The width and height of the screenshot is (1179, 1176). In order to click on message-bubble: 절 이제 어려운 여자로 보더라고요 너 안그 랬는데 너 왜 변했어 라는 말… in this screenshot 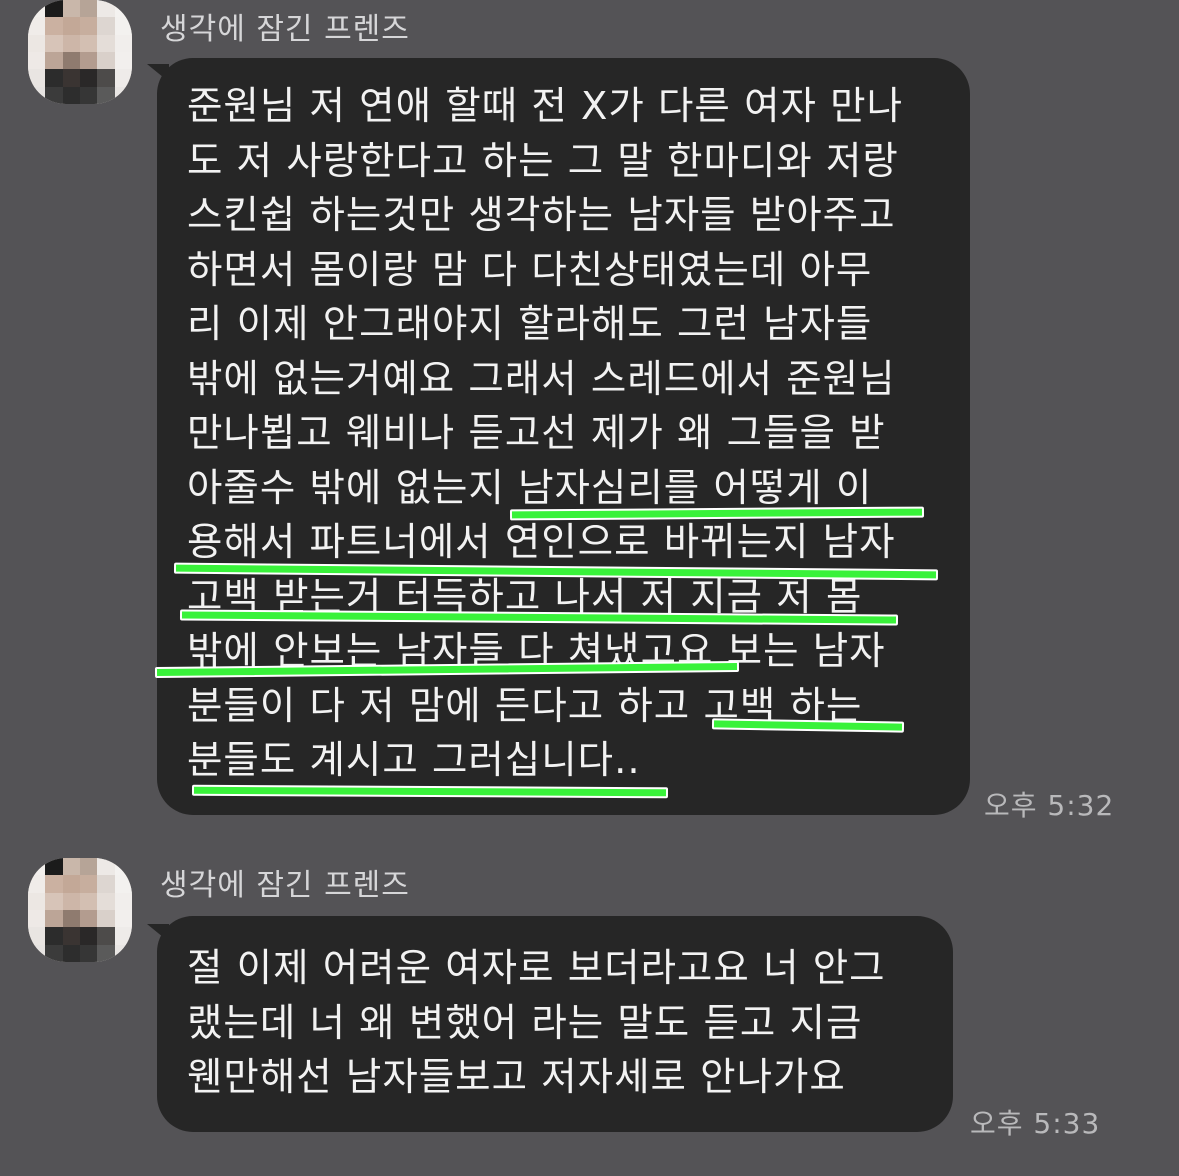, I will do `click(555, 1024)`.